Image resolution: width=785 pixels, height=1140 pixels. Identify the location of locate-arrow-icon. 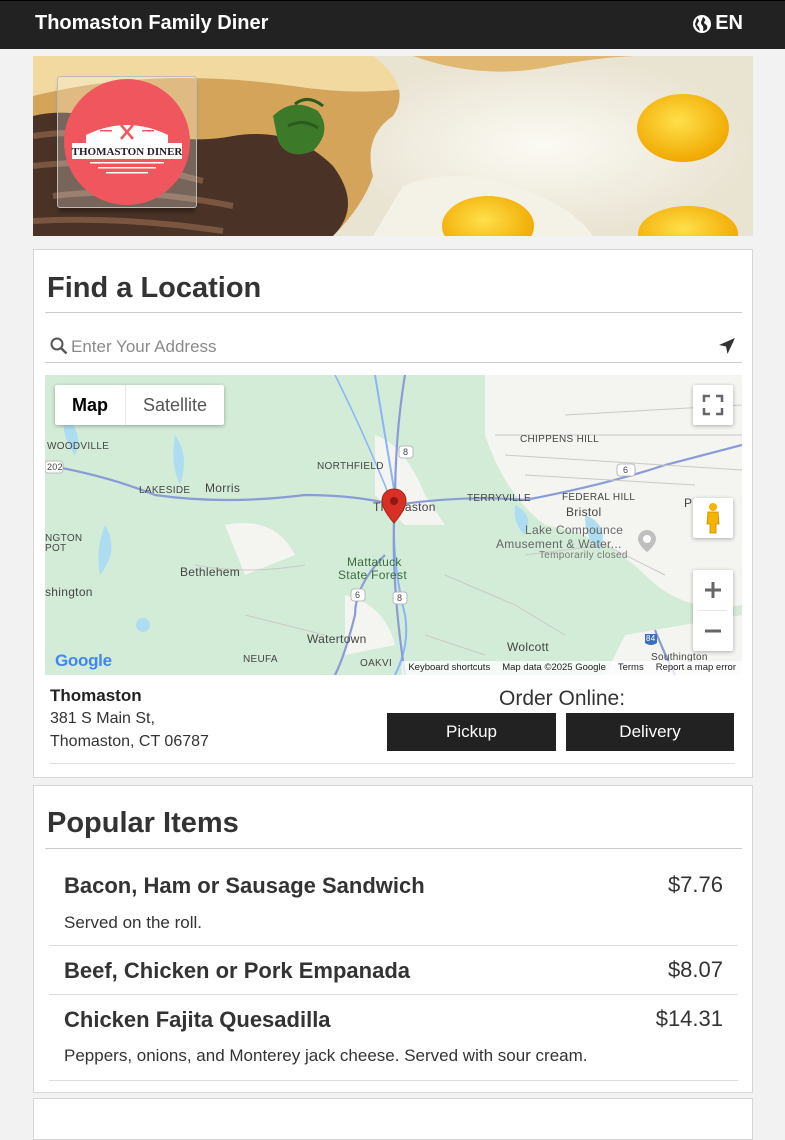
(727, 346).